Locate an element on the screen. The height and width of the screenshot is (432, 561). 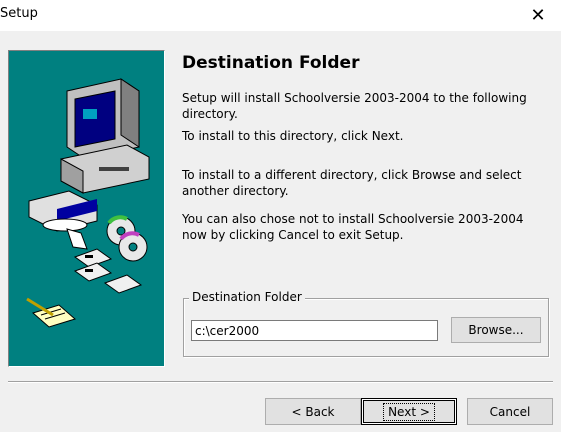
cancel-button: Cancel is located at coordinates (510, 411).